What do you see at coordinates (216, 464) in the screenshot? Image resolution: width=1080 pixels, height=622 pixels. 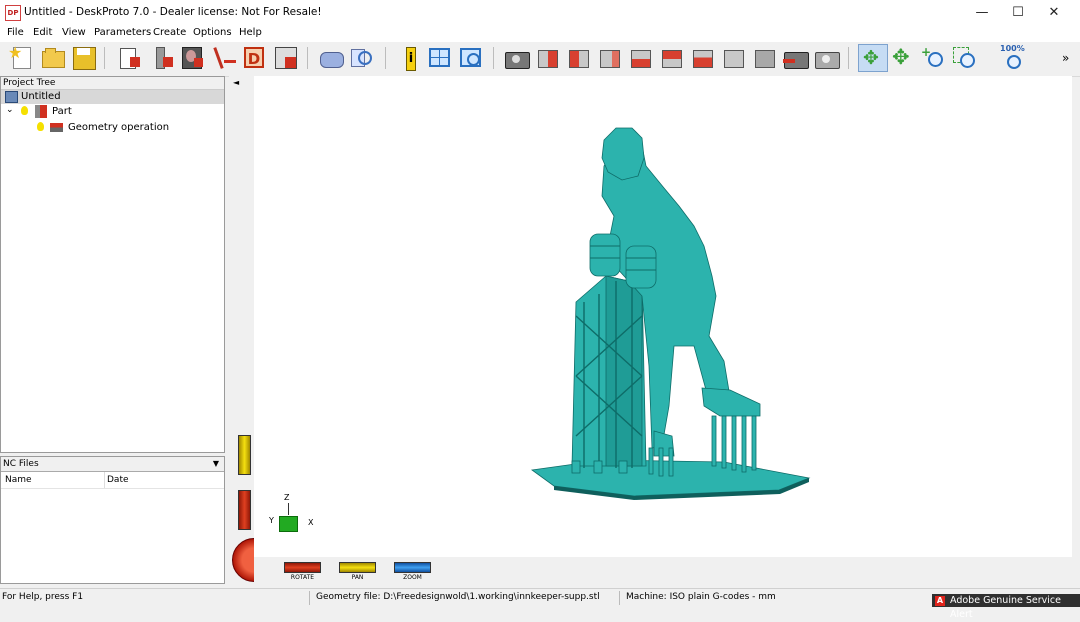 I see `dropdown-arrow-icon: ▼` at bounding box center [216, 464].